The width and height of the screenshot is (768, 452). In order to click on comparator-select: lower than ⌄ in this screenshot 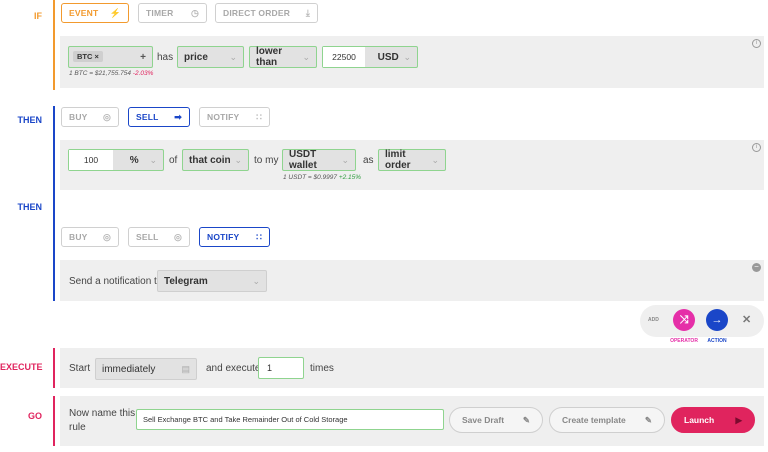, I will do `click(283, 57)`.